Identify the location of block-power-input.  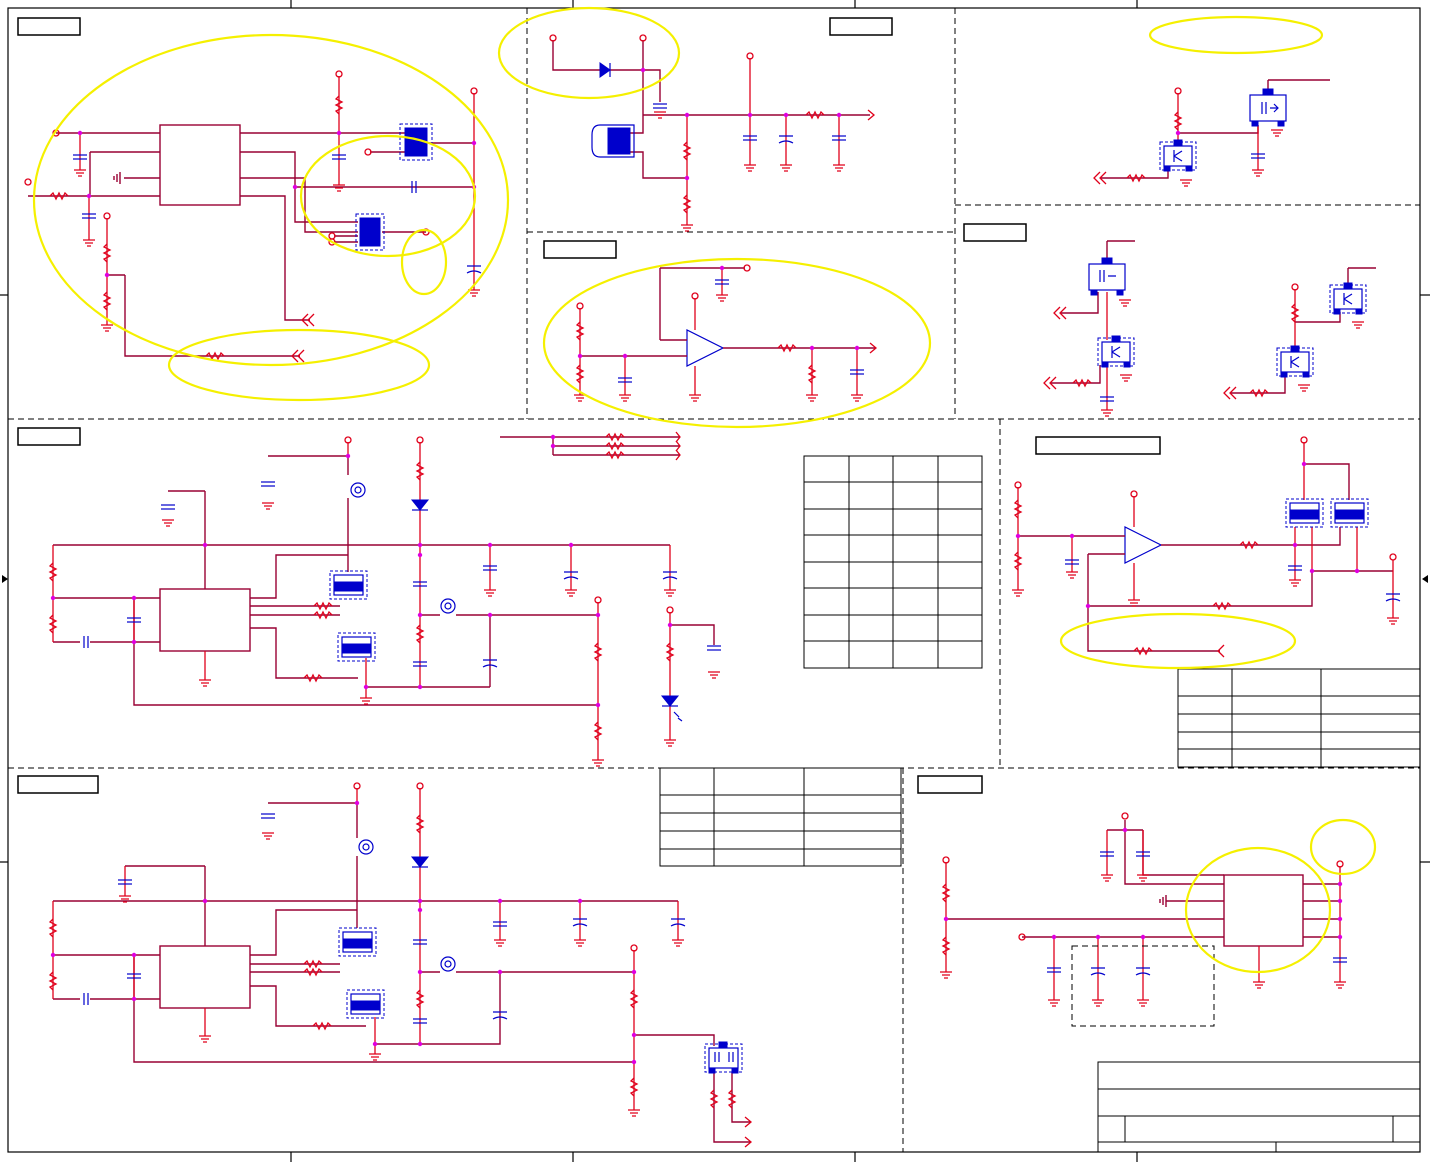
(253, 216).